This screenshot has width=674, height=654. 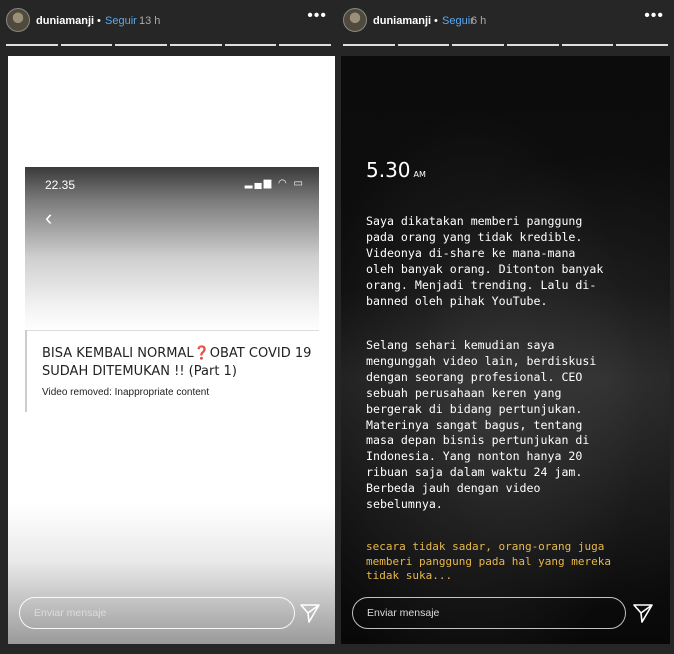 I want to click on time-sticker-value: 5.30, so click(x=388, y=170).